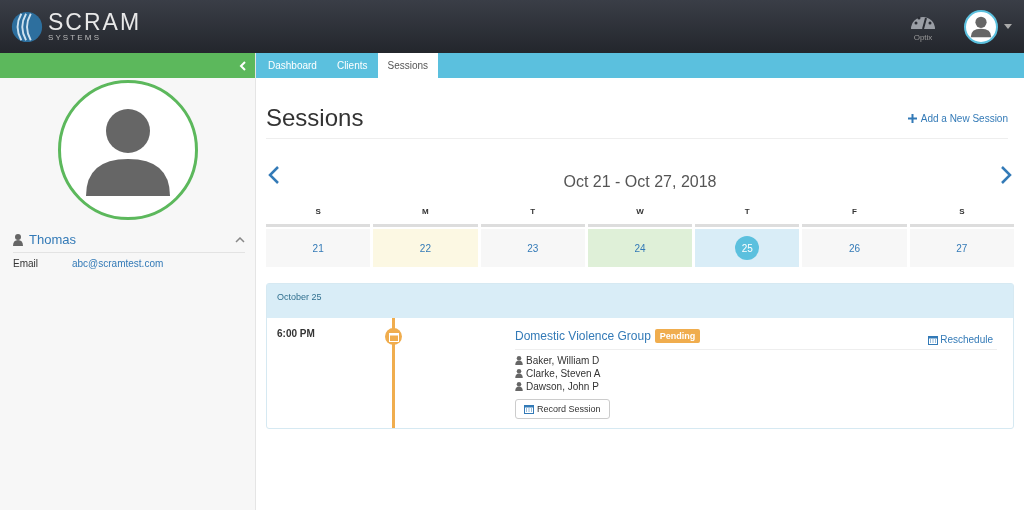 This screenshot has width=1024, height=510. What do you see at coordinates (960, 339) in the screenshot?
I see `reschedule-link: Reschedule` at bounding box center [960, 339].